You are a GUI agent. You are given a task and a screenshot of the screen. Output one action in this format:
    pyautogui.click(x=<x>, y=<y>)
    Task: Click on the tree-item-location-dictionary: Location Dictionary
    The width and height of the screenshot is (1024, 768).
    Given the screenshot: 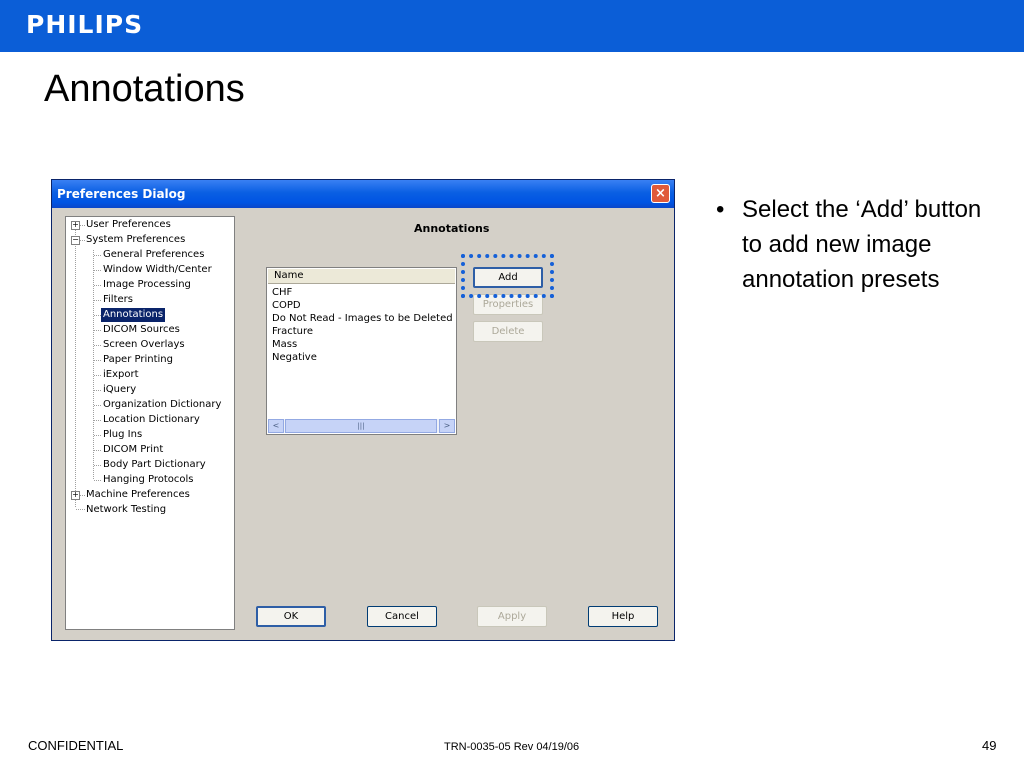 What is the action you would take?
    pyautogui.click(x=151, y=420)
    